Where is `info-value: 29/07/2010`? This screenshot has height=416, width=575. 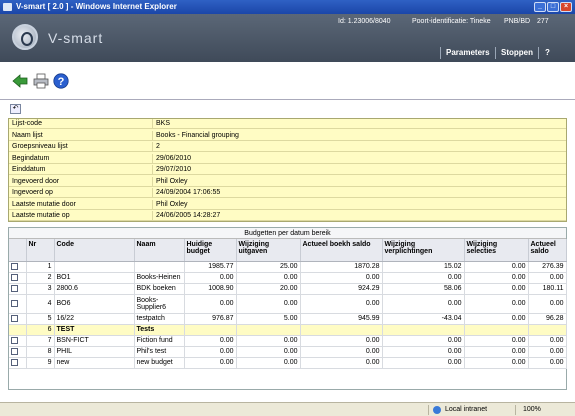
info-value: 29/07/2010 is located at coordinates (174, 169).